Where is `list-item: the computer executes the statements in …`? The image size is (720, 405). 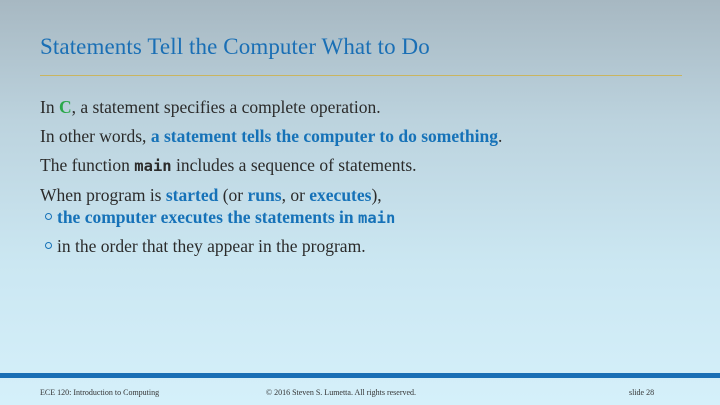 list-item: the computer executes the statements in … is located at coordinates (275, 217).